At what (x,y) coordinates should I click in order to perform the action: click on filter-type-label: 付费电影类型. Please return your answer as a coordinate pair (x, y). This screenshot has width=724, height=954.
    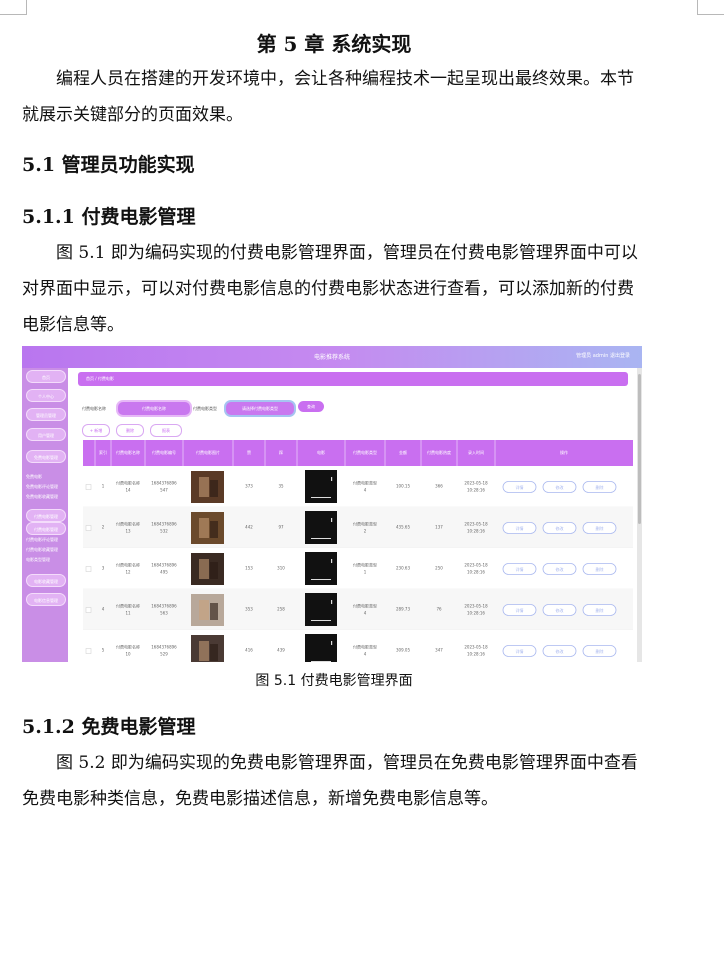
    Looking at the image, I should click on (205, 408).